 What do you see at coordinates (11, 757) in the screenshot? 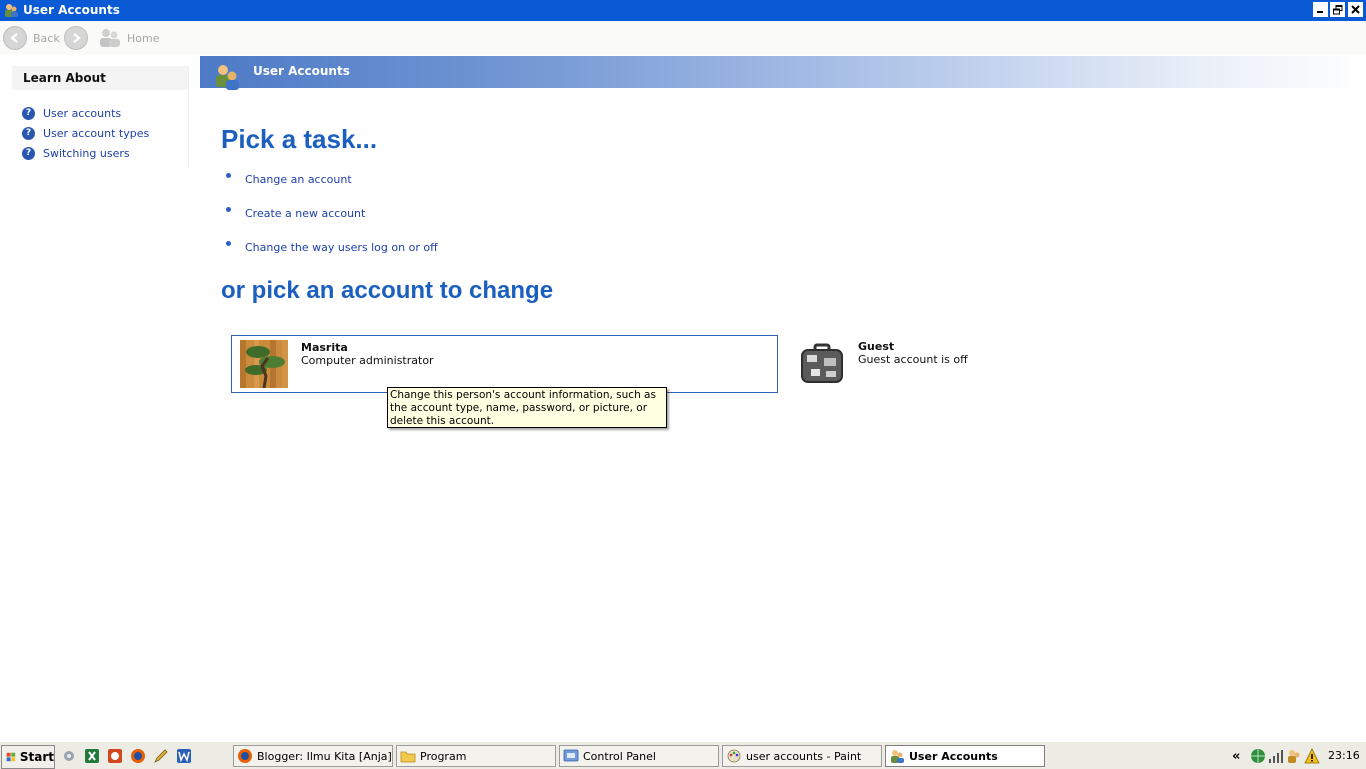
I see `windows-flag-icon` at bounding box center [11, 757].